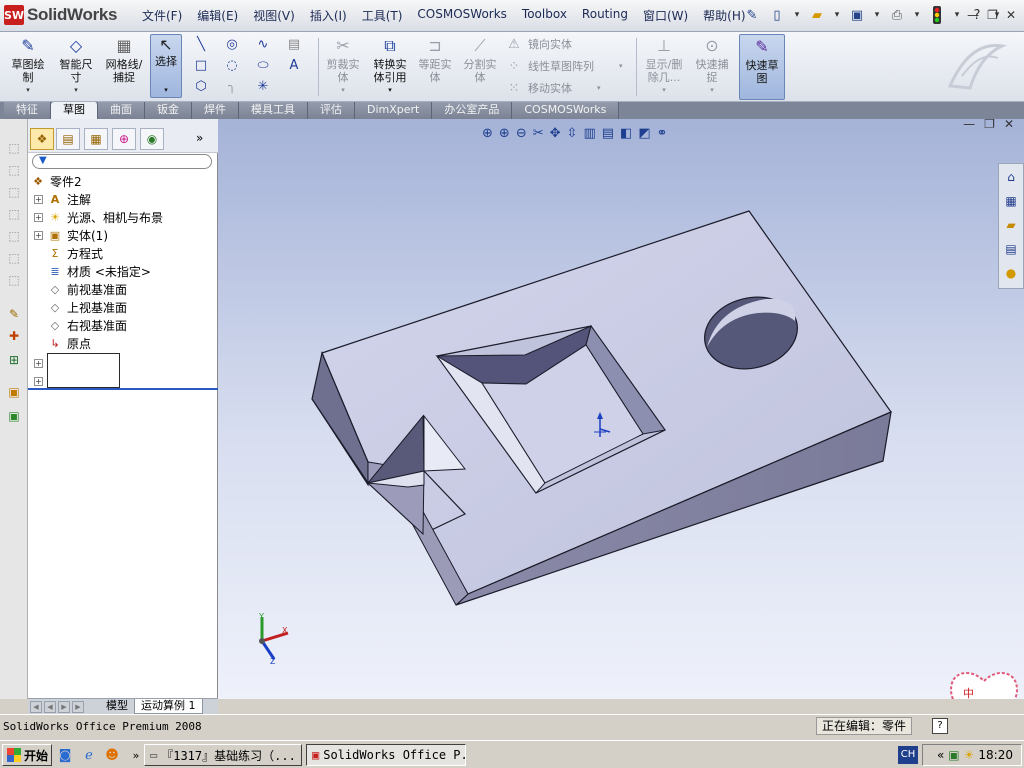 The width and height of the screenshot is (1024, 768). Describe the element at coordinates (166, 66) in the screenshot. I see `select-button: ↖ 选择 ▾` at that location.